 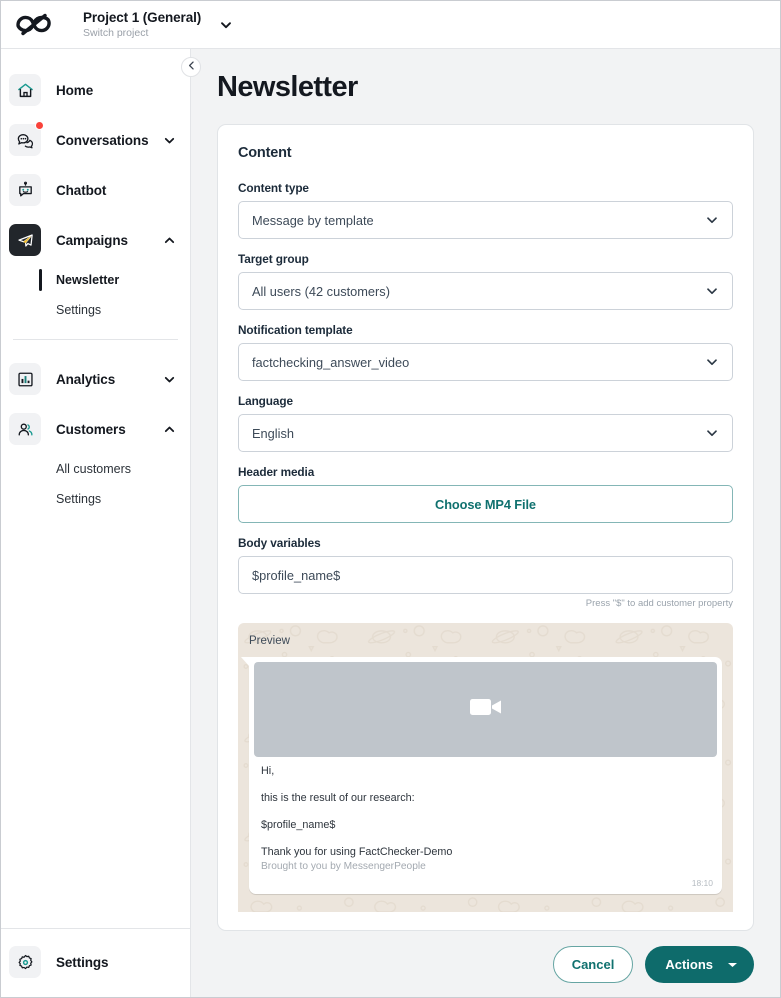 I want to click on body-variables-hint: Press "$" to add customer property, so click(x=659, y=603).